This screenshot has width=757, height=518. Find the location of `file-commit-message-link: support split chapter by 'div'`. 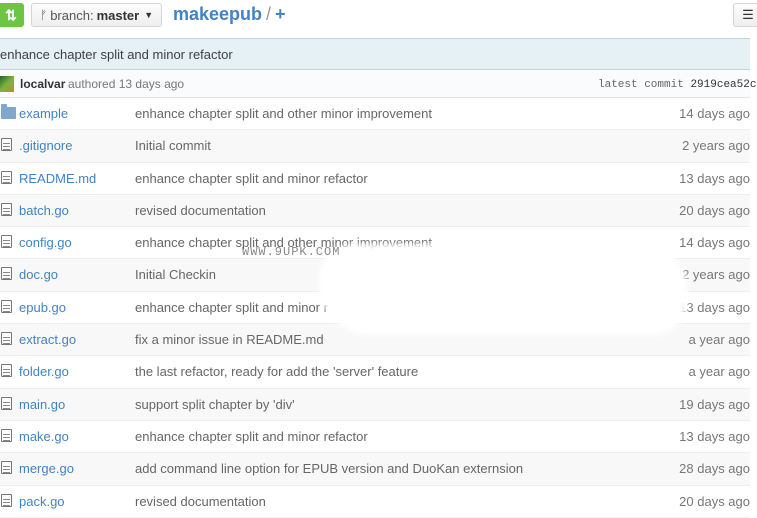

file-commit-message-link: support split chapter by 'div' is located at coordinates (215, 404).